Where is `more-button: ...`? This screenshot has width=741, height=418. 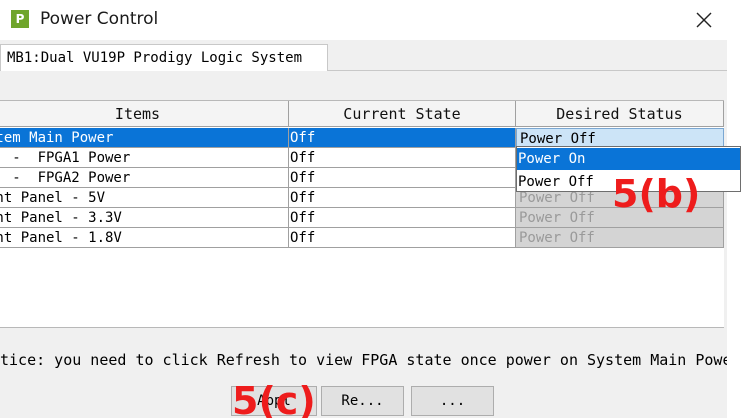
more-button: ... is located at coordinates (452, 401).